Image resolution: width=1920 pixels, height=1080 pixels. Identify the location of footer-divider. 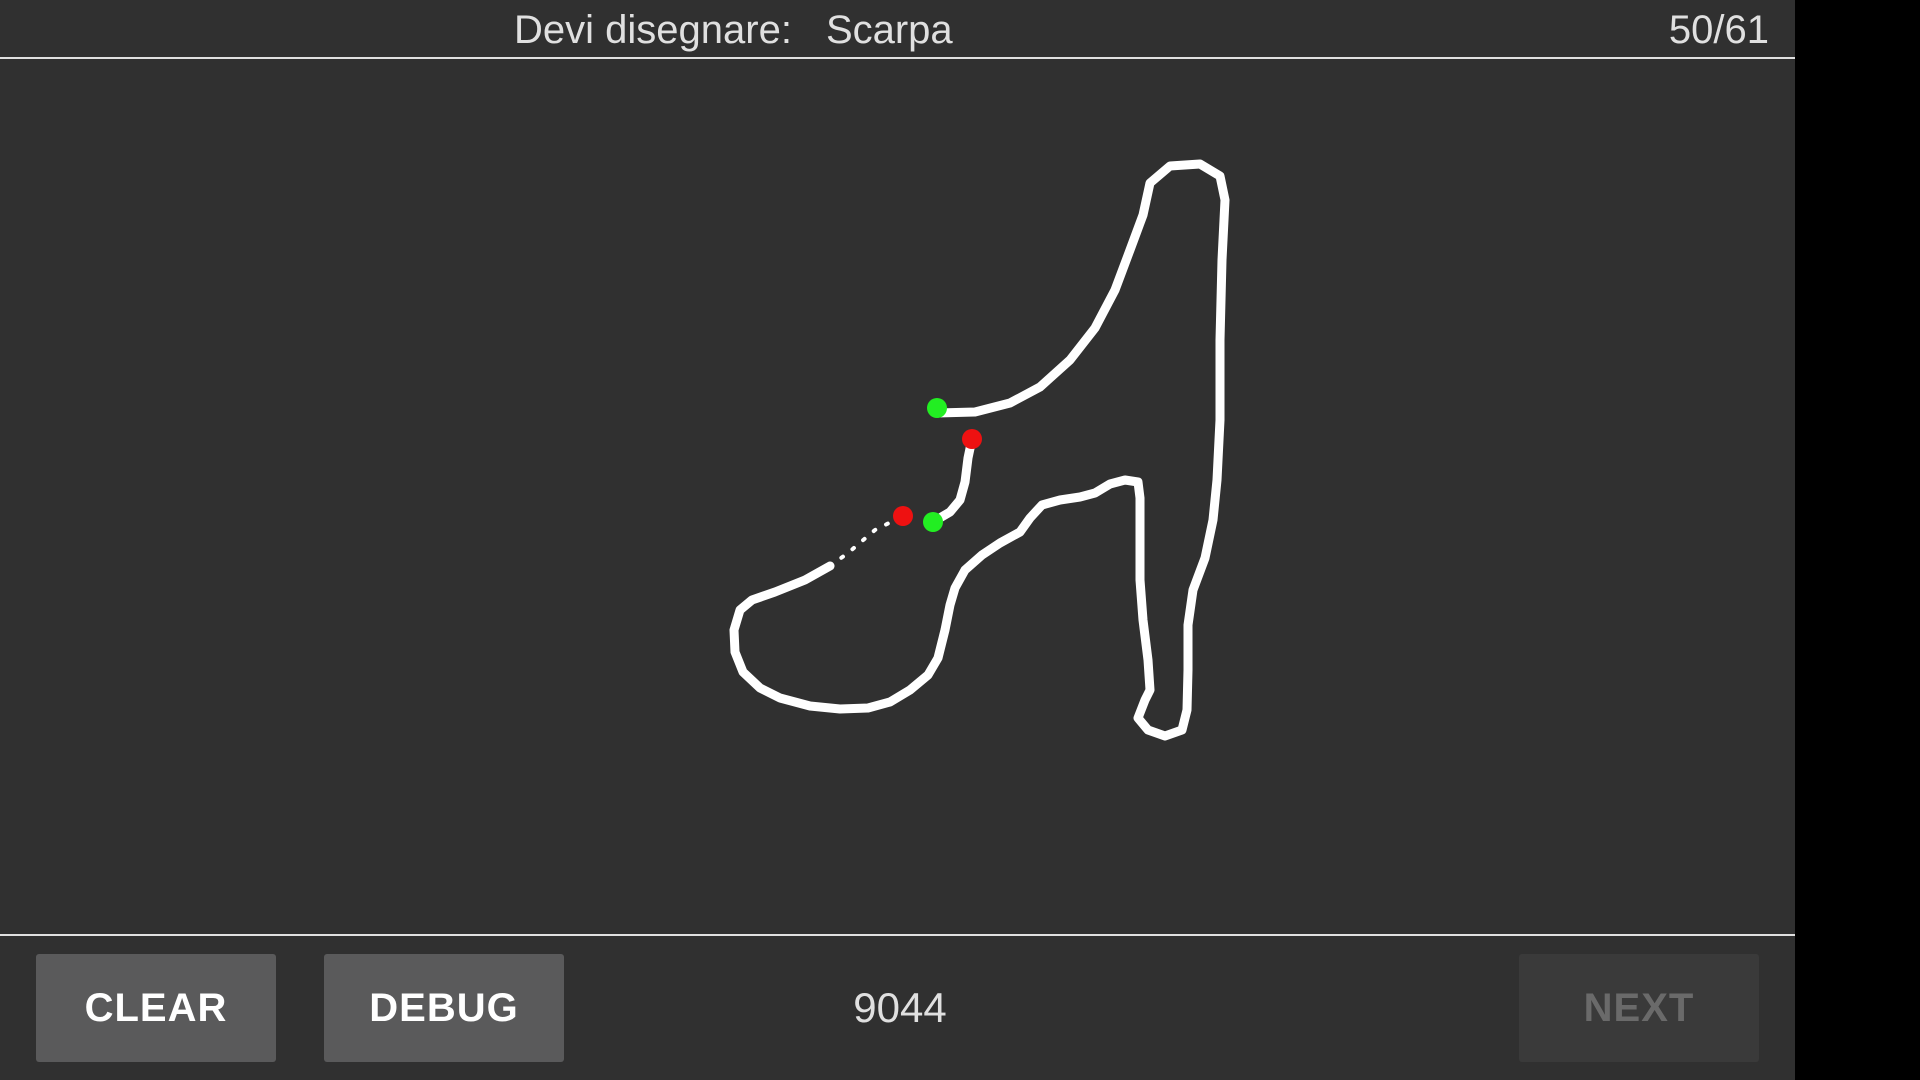
(897, 935).